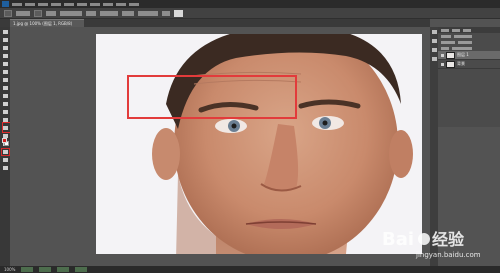  Describe the element at coordinates (148, 13) in the screenshot. I see `sample-select` at that location.